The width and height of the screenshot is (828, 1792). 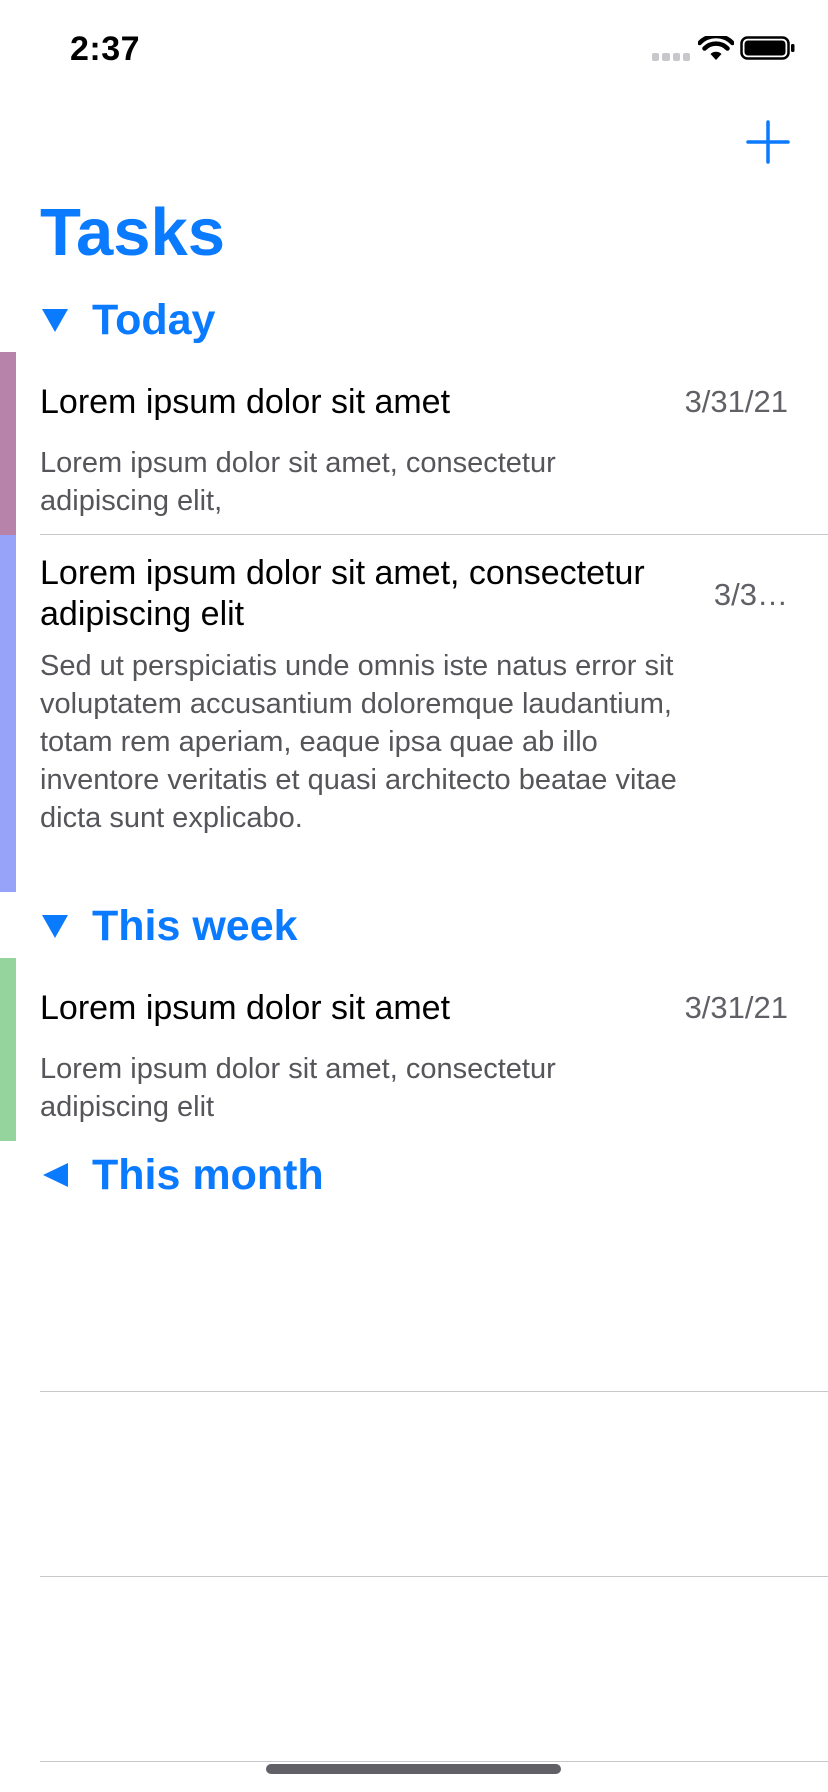 I want to click on page-title: Tasks, so click(x=133, y=232).